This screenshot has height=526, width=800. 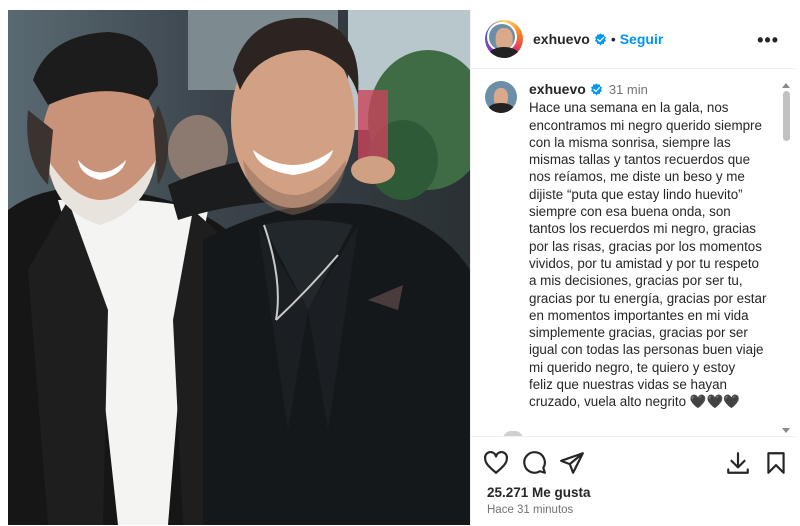 I want to click on author-username: exhuevo, so click(x=561, y=39).